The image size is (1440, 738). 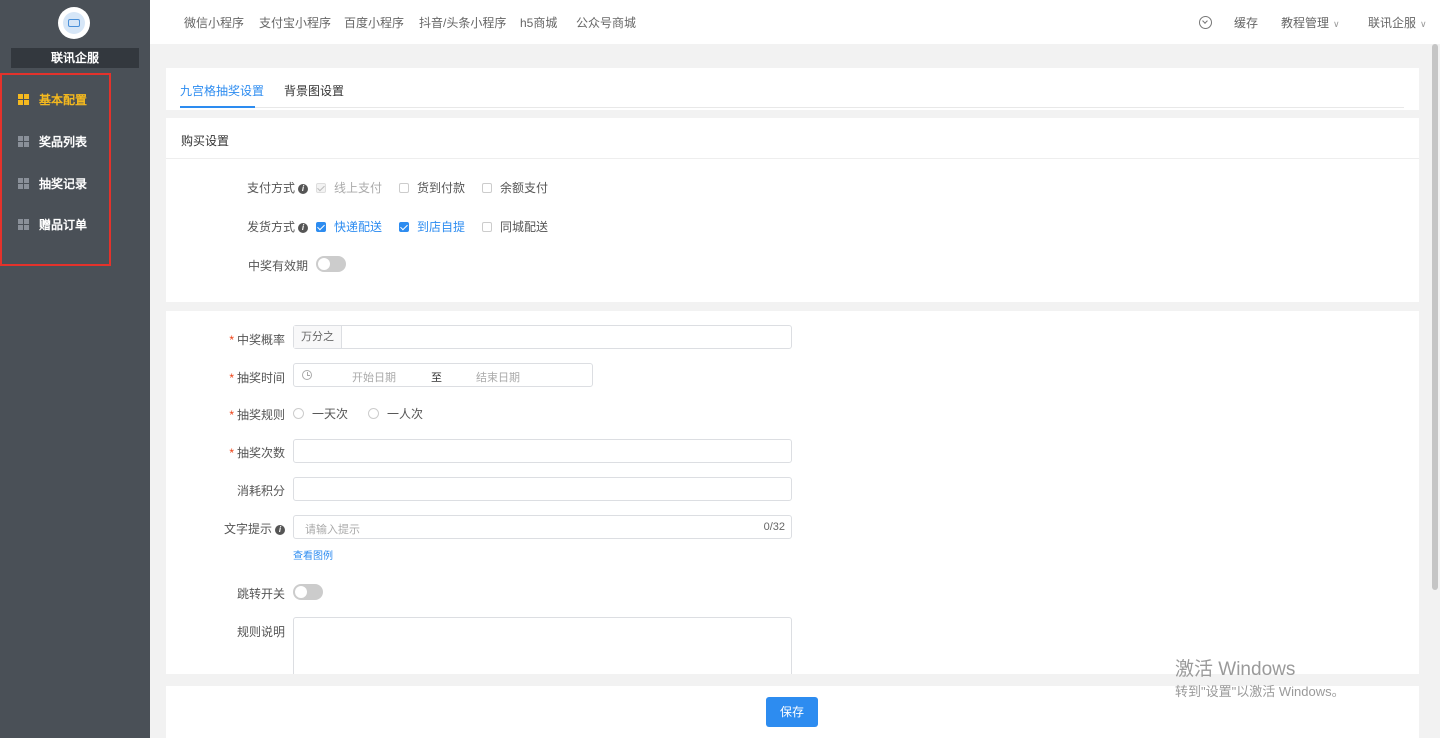 I want to click on draw-time-label: * 抽奖时间, so click(x=257, y=378).